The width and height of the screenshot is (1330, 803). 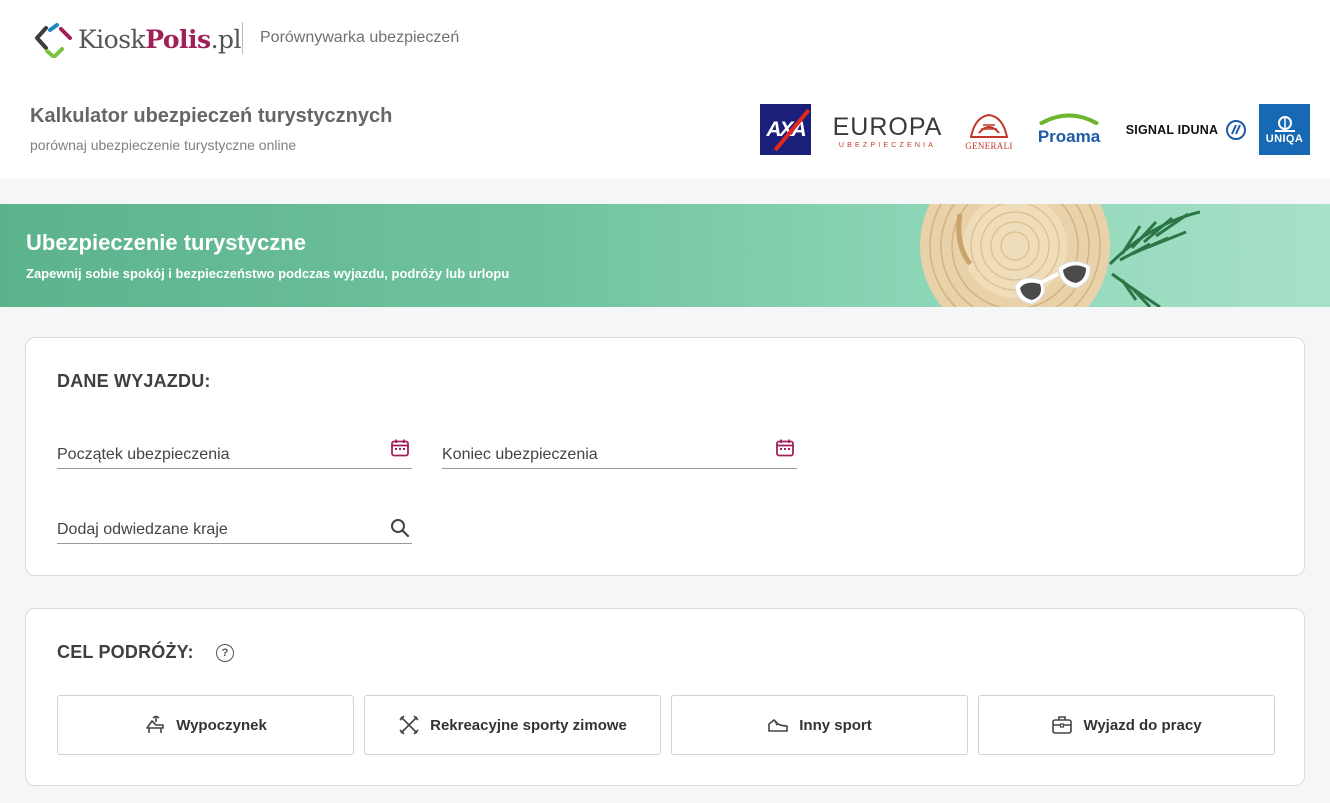 What do you see at coordinates (665, 40) in the screenshot?
I see `top-bar: KioskPolis.pl Porównywarka ubezpieczeń` at bounding box center [665, 40].